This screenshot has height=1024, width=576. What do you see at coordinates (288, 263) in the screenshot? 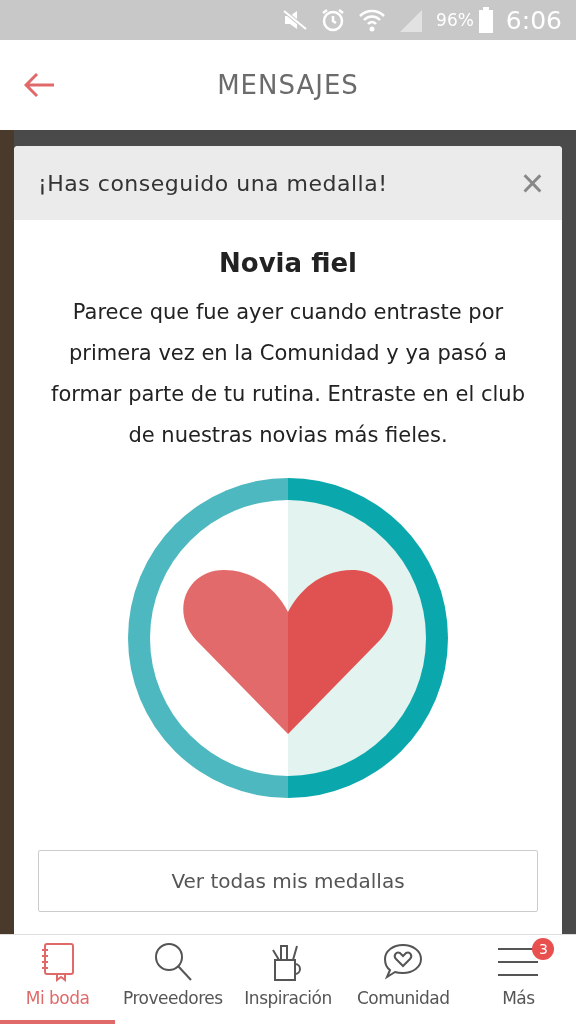
I see `medal-title: Novia fiel` at bounding box center [288, 263].